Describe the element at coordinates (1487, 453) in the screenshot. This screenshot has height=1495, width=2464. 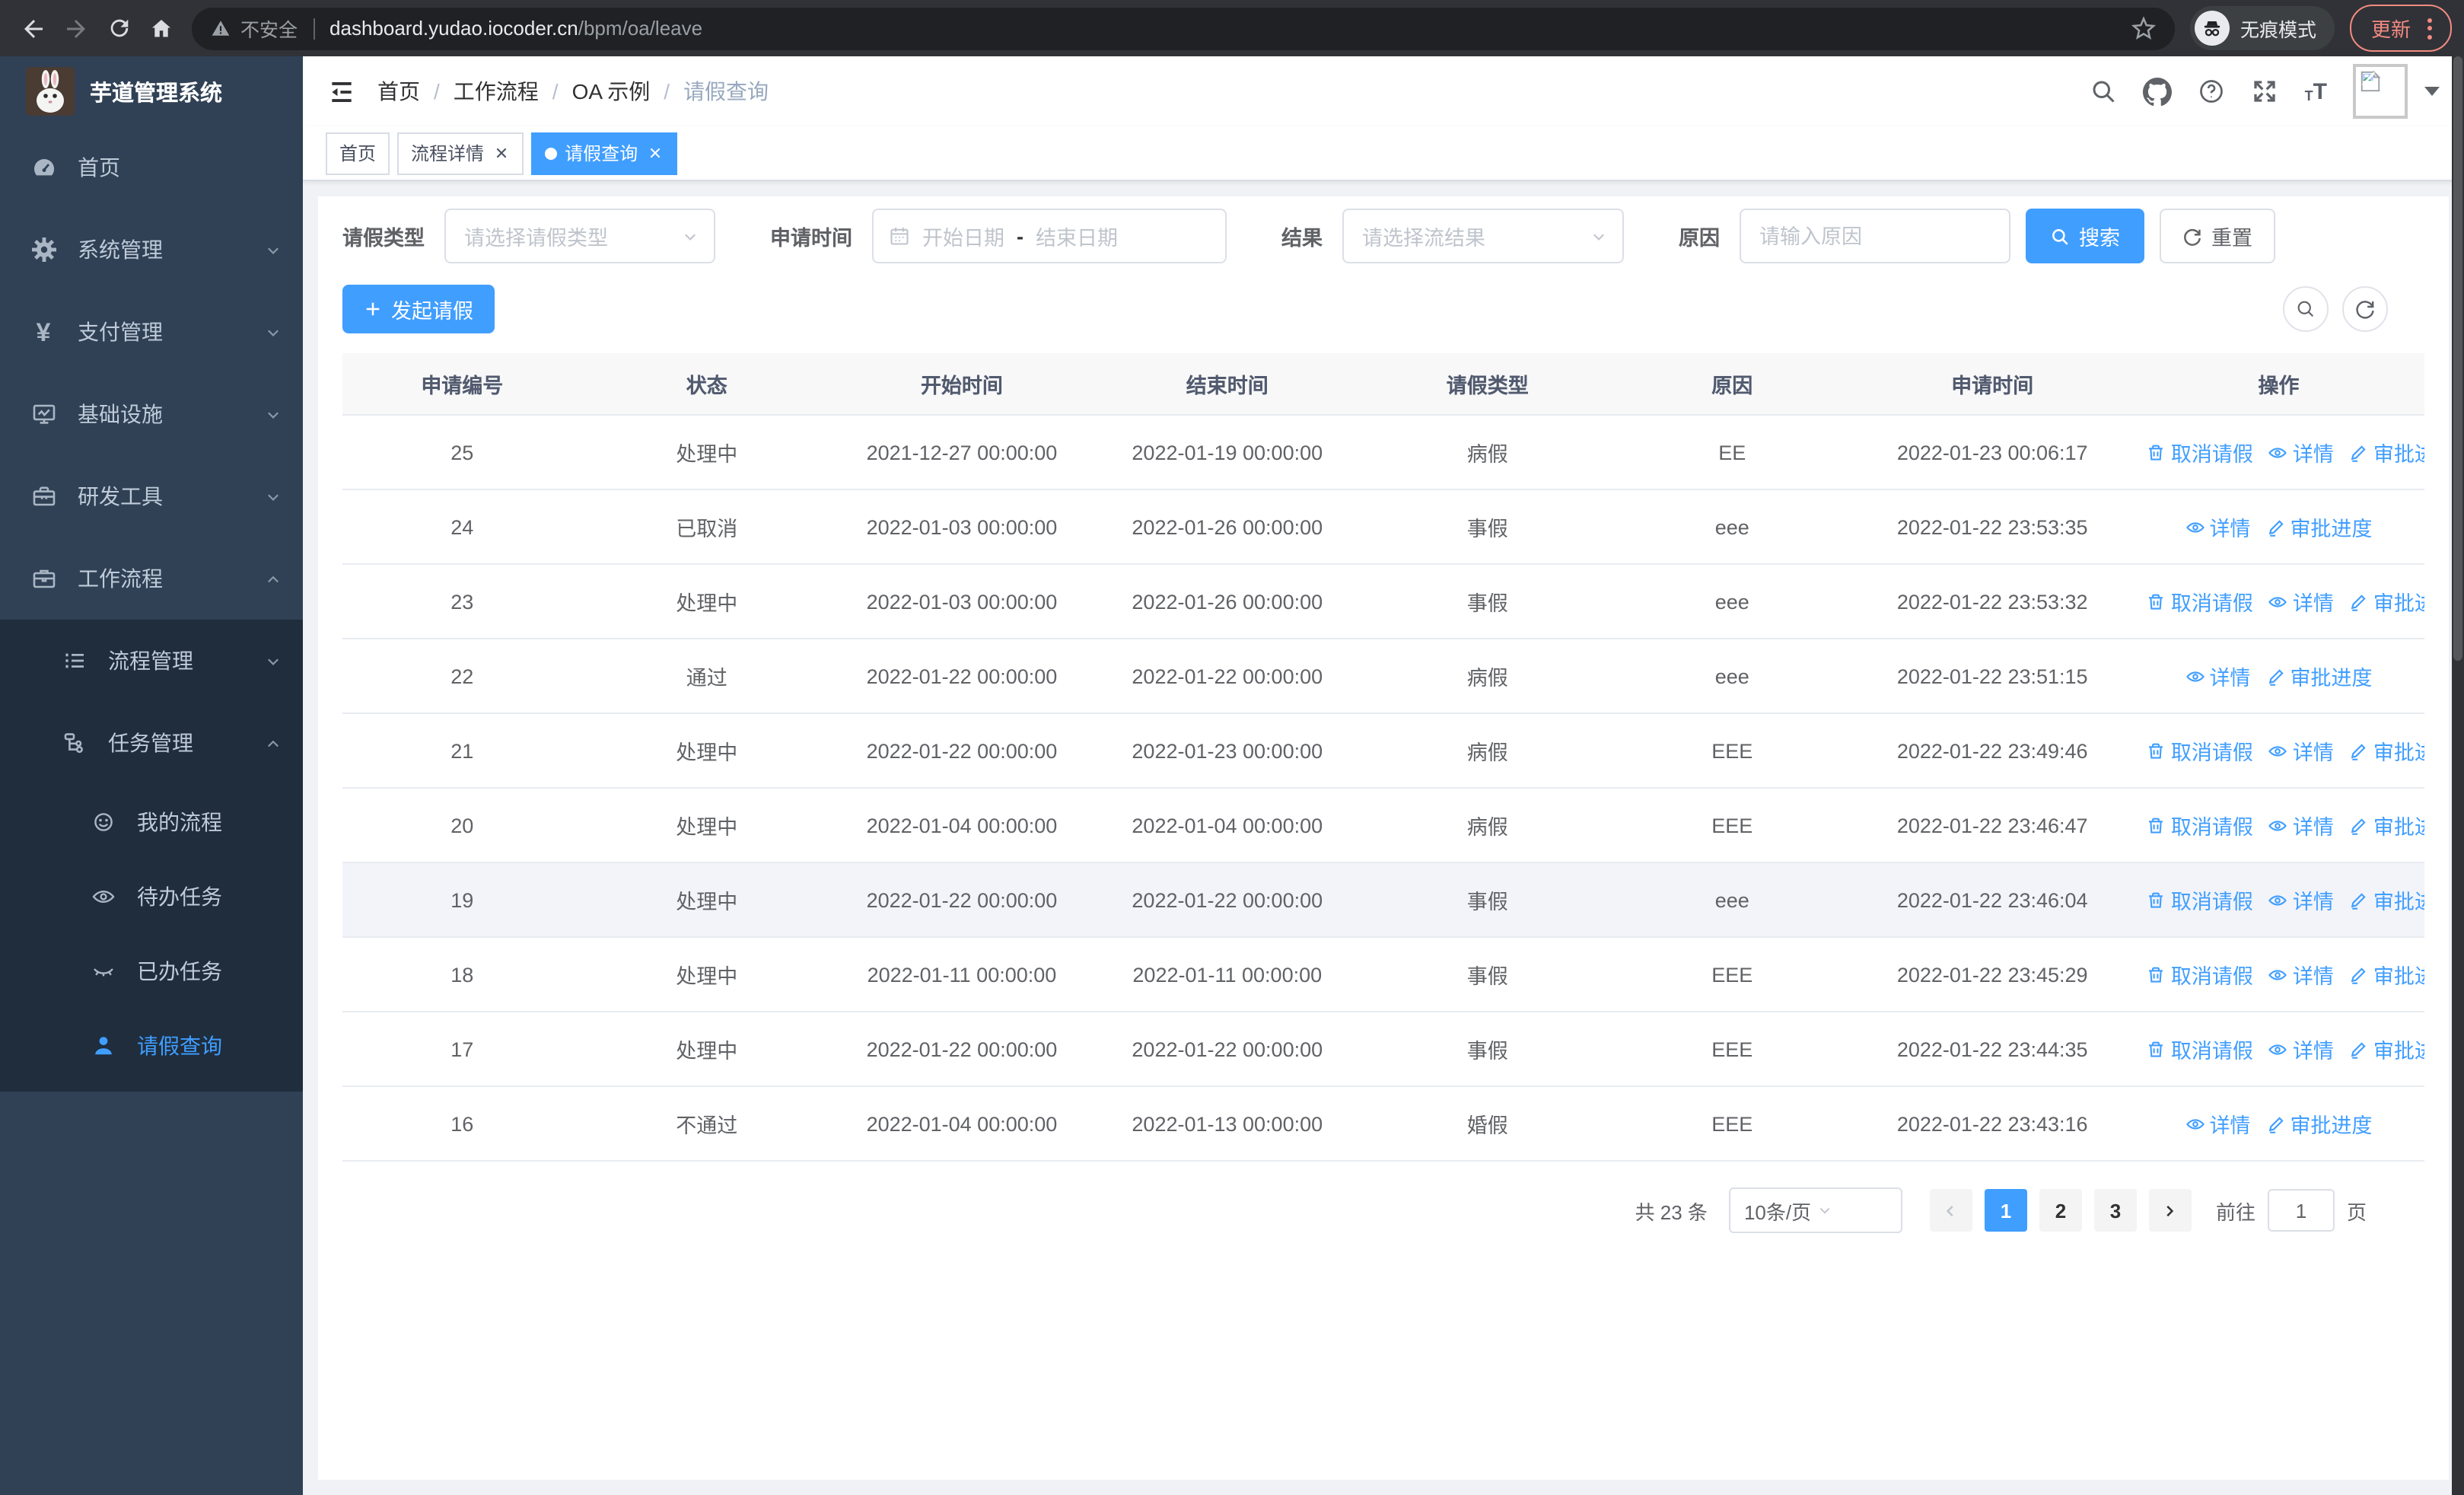
I see `cell-leave-type: 病假` at that location.